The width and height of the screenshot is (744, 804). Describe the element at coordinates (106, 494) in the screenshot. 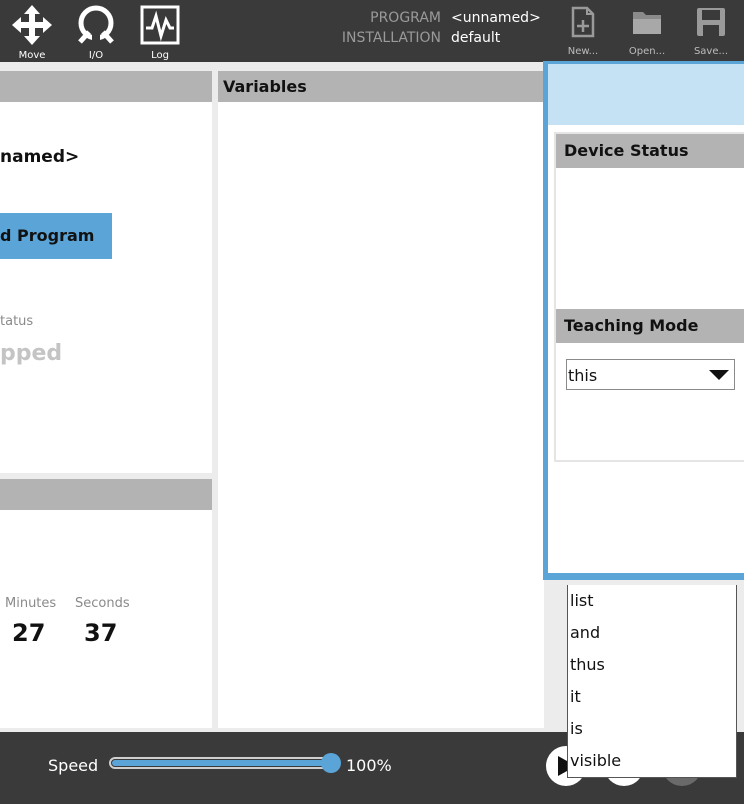

I see `runtime-panel-header` at that location.